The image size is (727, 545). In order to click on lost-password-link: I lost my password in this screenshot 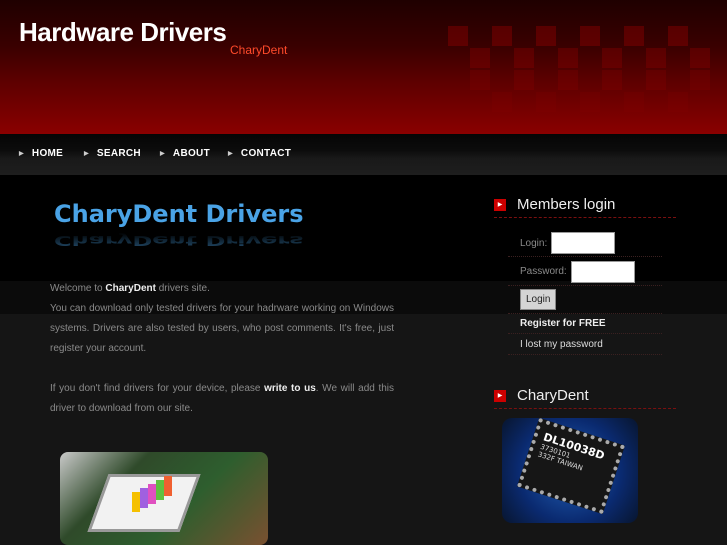, I will do `click(585, 344)`.